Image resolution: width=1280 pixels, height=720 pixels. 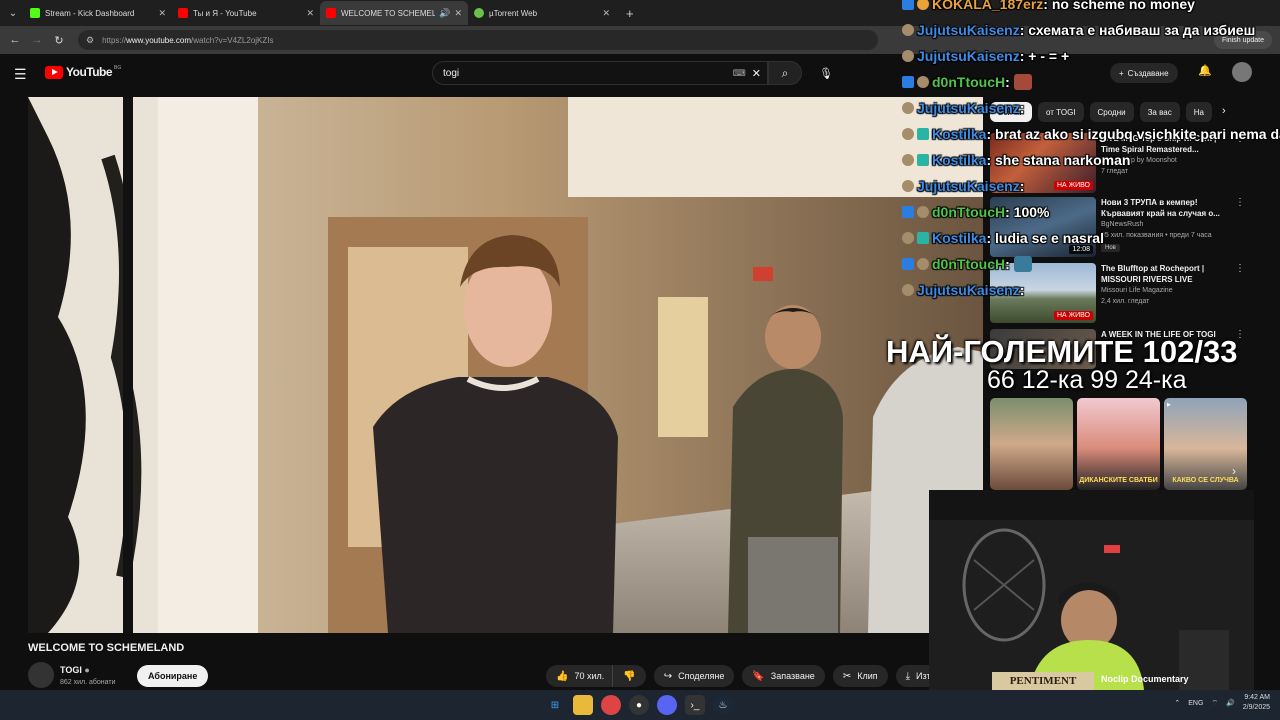 What do you see at coordinates (451, 73) in the screenshot?
I see `search-value: togi` at bounding box center [451, 73].